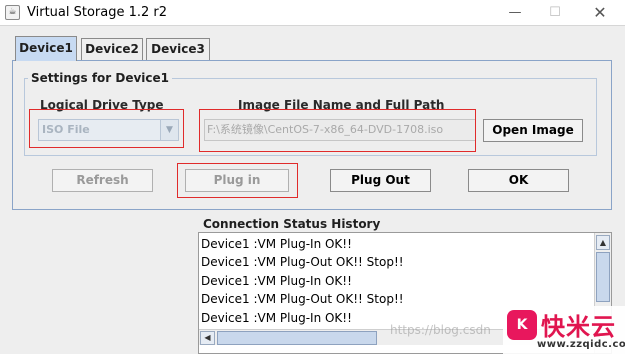  I want to click on maximize-button: ☐, so click(555, 12).